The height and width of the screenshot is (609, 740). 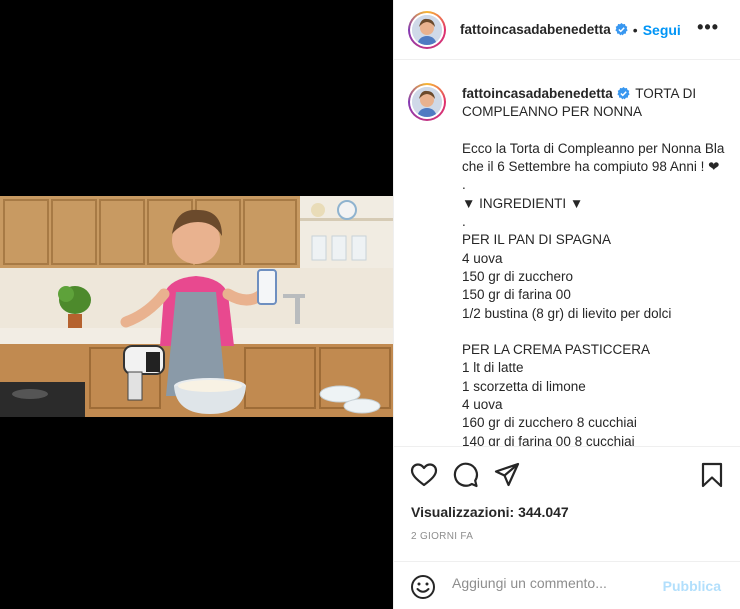 I want to click on follow-button: Segui, so click(x=662, y=30).